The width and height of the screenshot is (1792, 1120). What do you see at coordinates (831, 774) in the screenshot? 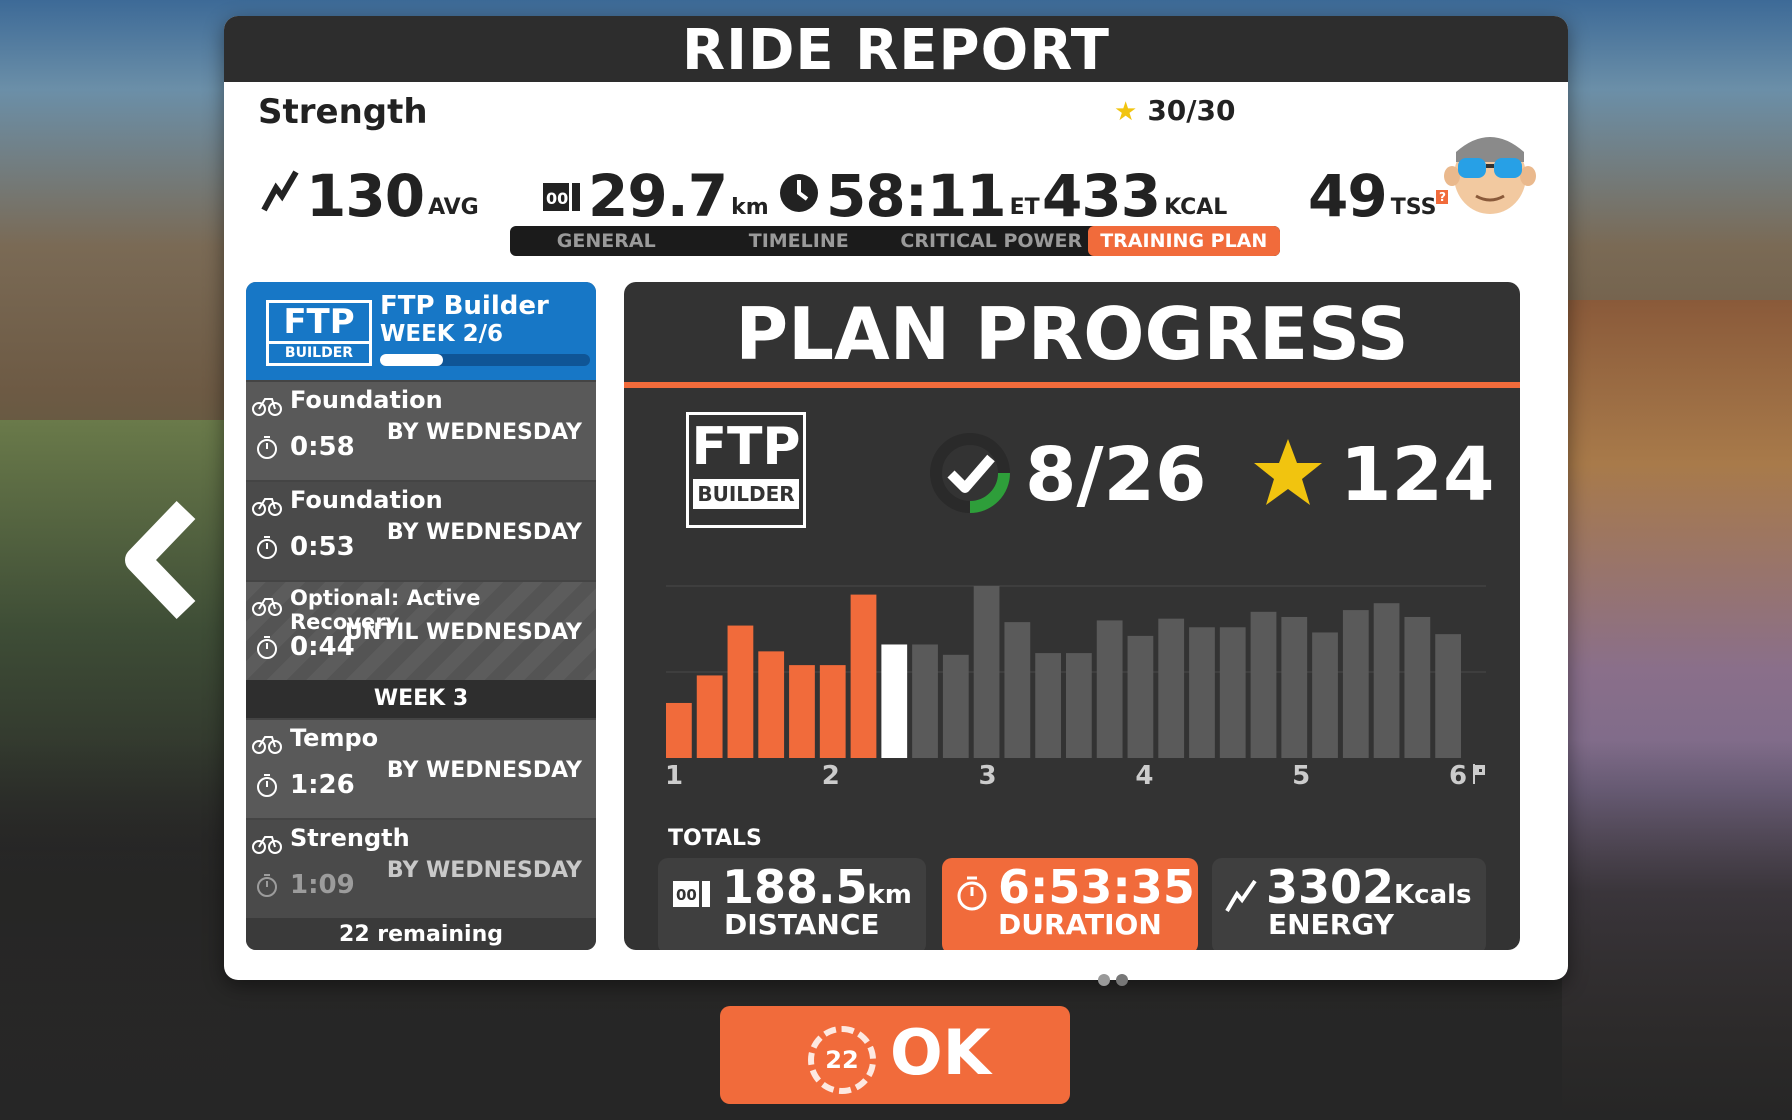
I see `chart-tick-label: 2` at bounding box center [831, 774].